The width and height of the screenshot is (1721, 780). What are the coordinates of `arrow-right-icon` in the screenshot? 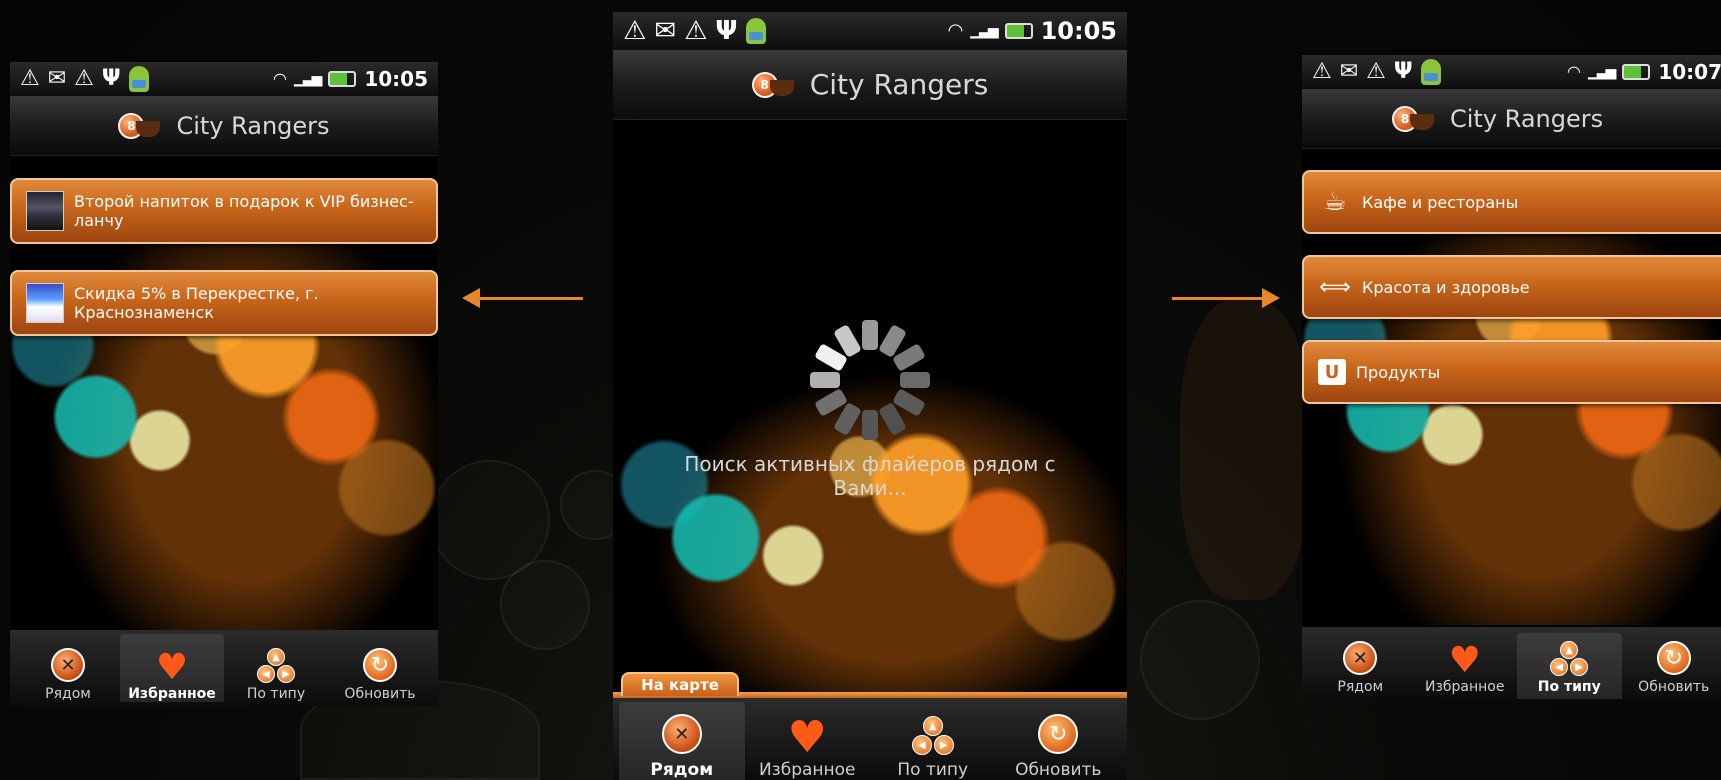 It's located at (1226, 298).